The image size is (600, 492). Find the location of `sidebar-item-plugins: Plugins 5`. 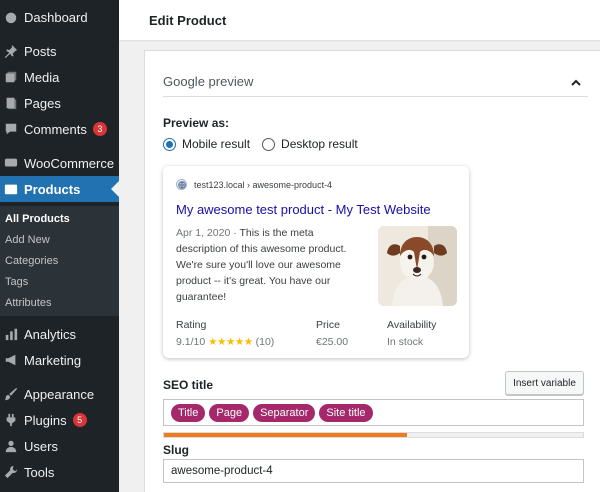

sidebar-item-plugins: Plugins 5 is located at coordinates (59, 420).